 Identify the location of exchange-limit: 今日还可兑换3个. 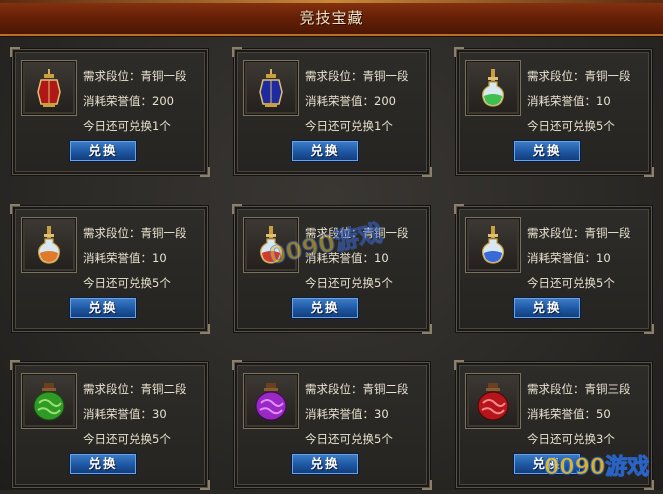
(571, 439).